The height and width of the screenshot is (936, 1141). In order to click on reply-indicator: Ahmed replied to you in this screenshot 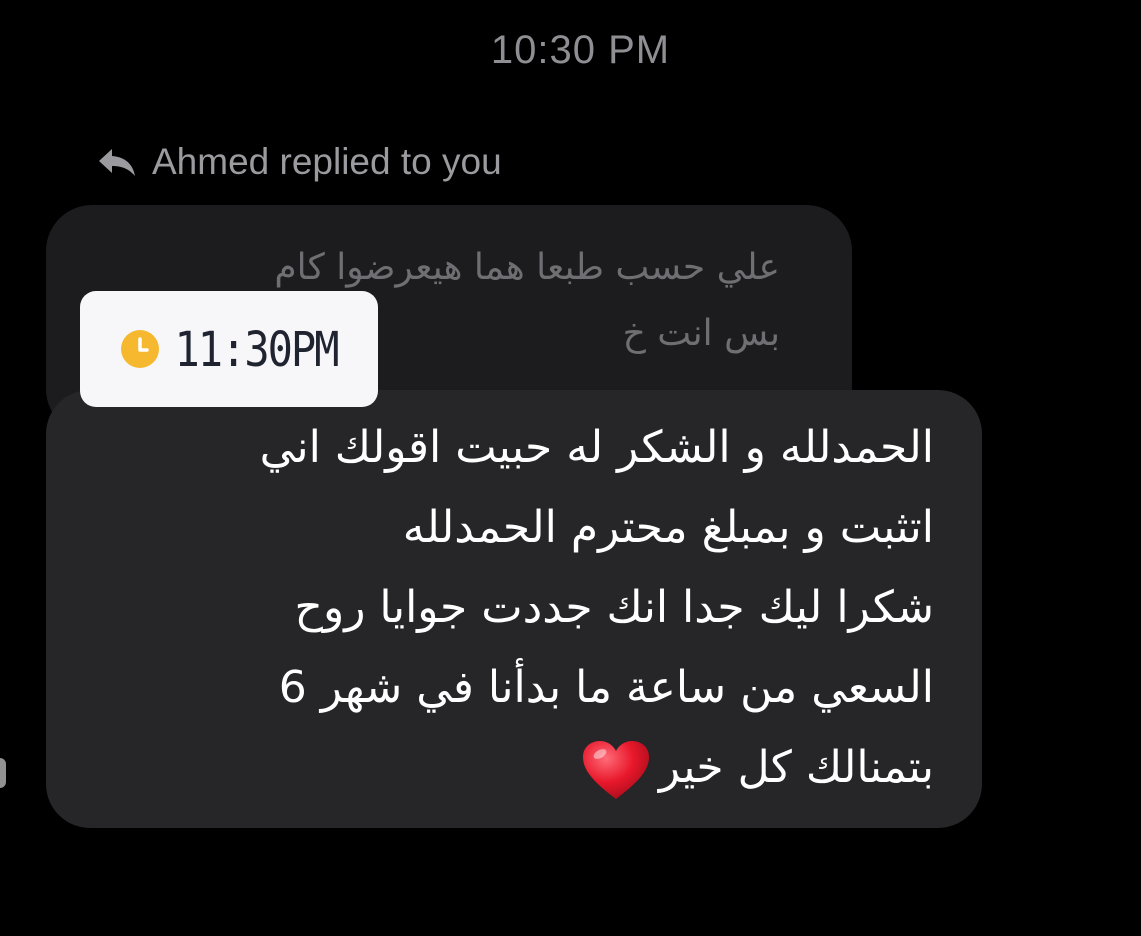, I will do `click(299, 162)`.